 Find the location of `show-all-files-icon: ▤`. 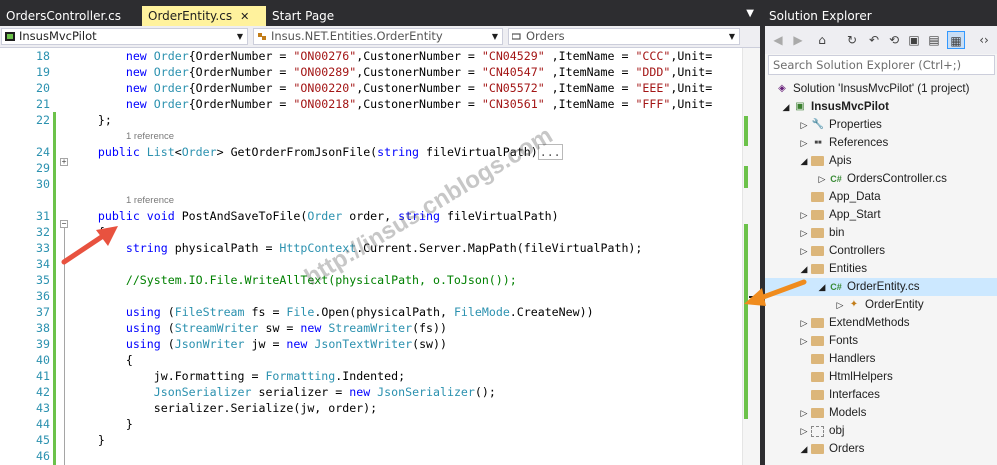

show-all-files-icon: ▤ is located at coordinates (934, 40).